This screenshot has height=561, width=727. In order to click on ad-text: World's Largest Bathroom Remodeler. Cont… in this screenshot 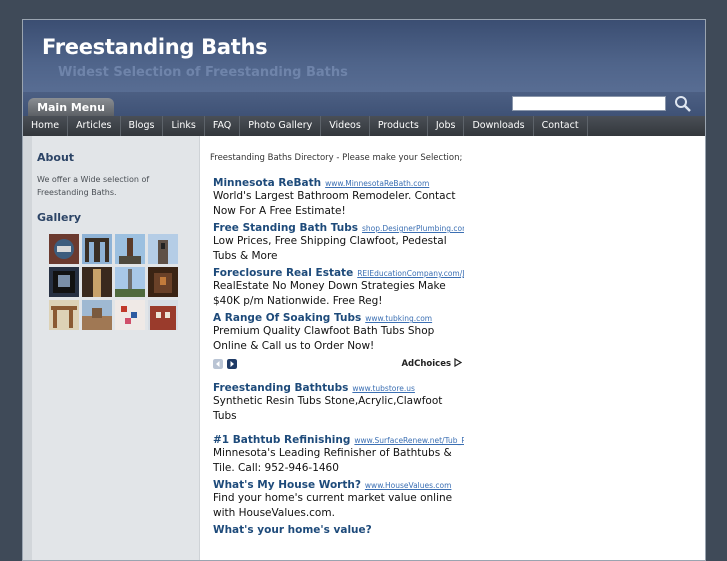, I will do `click(334, 203)`.